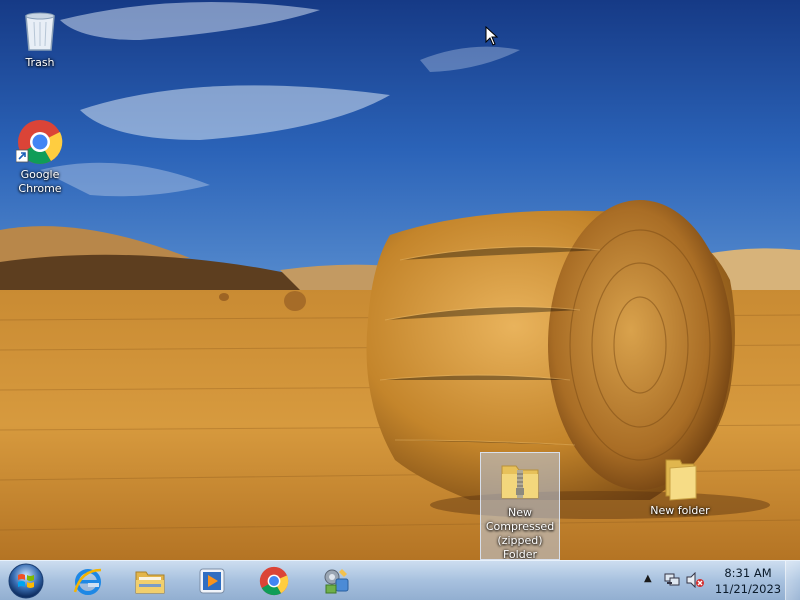 Image resolution: width=800 pixels, height=604 pixels. I want to click on show-hidden-icons-arrow: ▲, so click(650, 580).